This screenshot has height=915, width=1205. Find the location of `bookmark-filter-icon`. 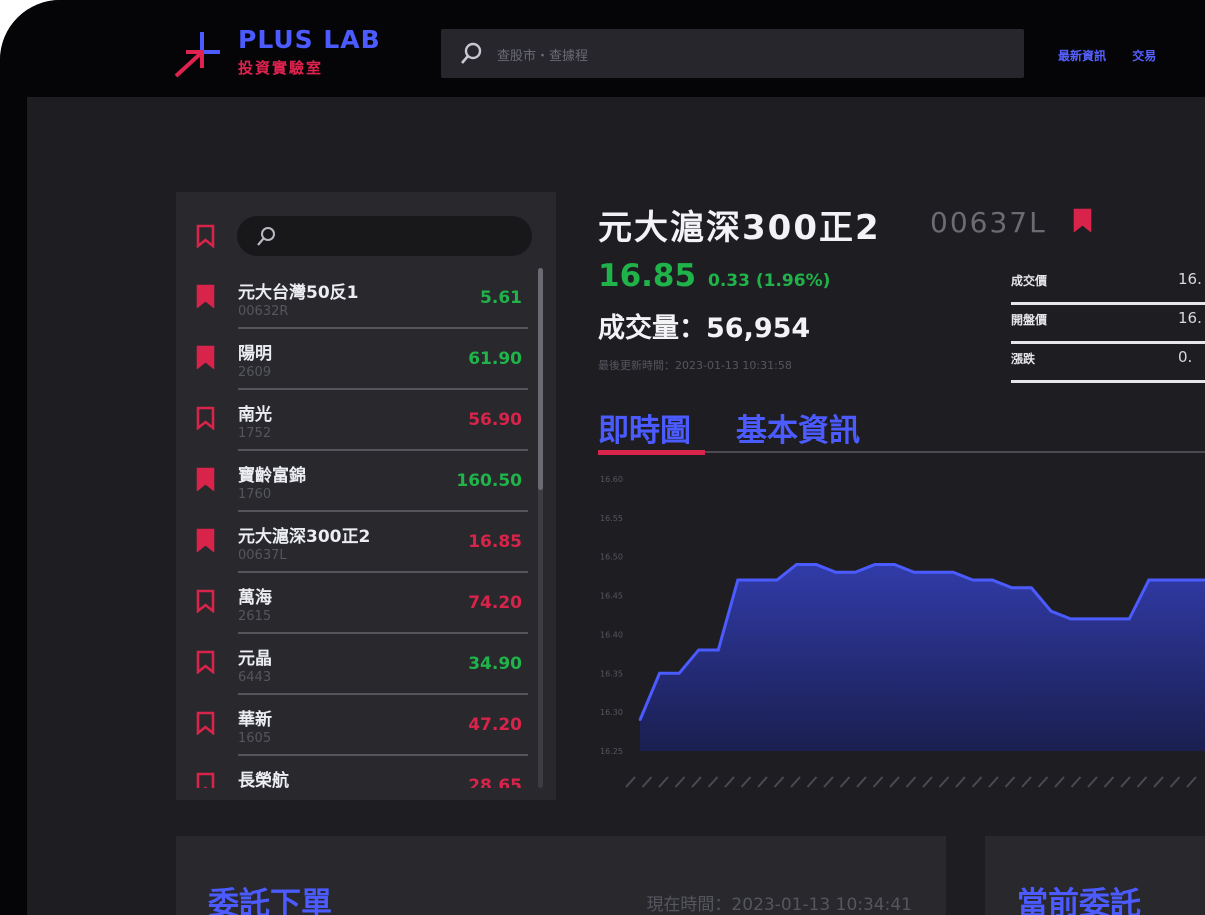

bookmark-filter-icon is located at coordinates (205, 236).